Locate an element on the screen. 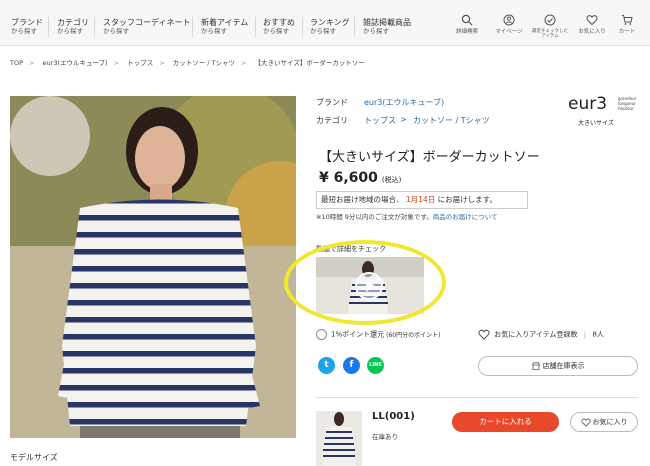 This screenshot has height=466, width=650. favorite-count: お気に入りアイテム登録数 | 8人 is located at coordinates (541, 334).